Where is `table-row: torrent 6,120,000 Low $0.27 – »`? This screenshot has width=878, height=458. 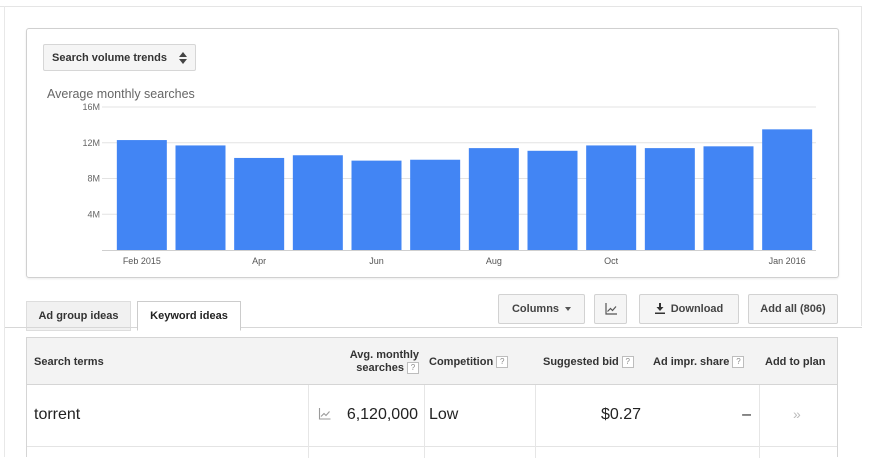
table-row: torrent 6,120,000 Low $0.27 – » is located at coordinates (432, 416).